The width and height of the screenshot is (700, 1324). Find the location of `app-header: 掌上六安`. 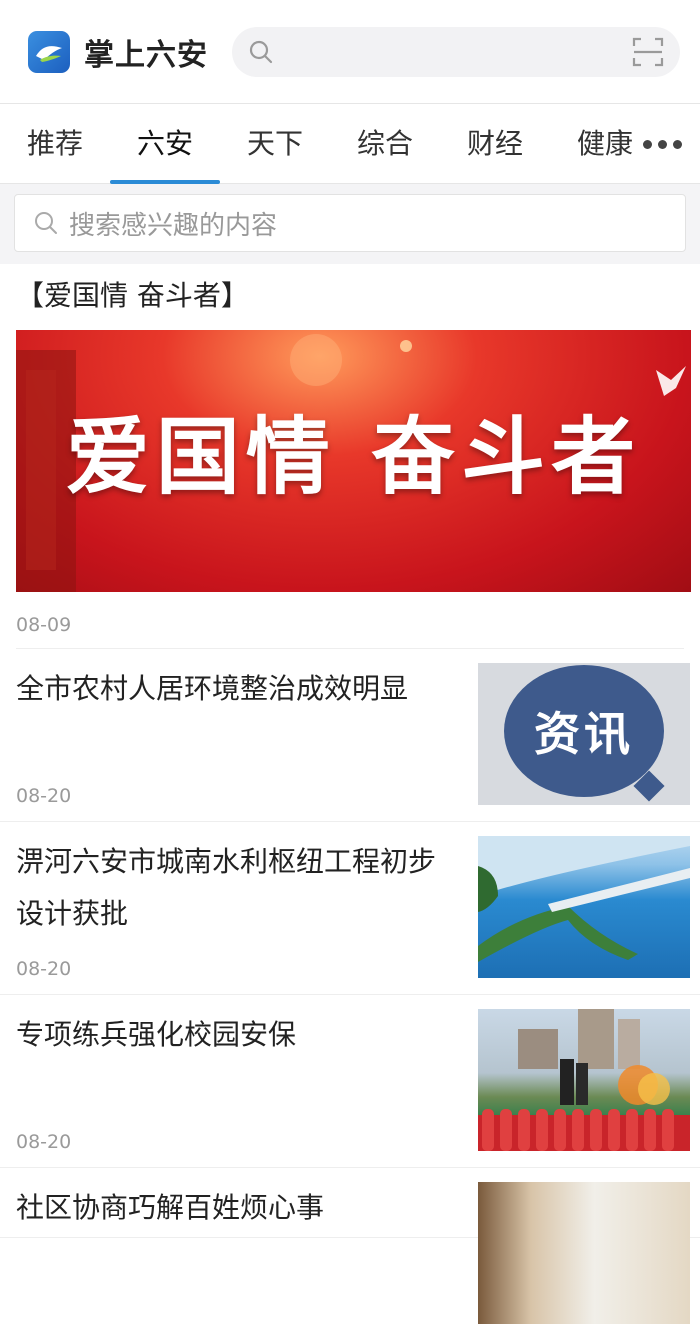

app-header: 掌上六安 is located at coordinates (350, 52).